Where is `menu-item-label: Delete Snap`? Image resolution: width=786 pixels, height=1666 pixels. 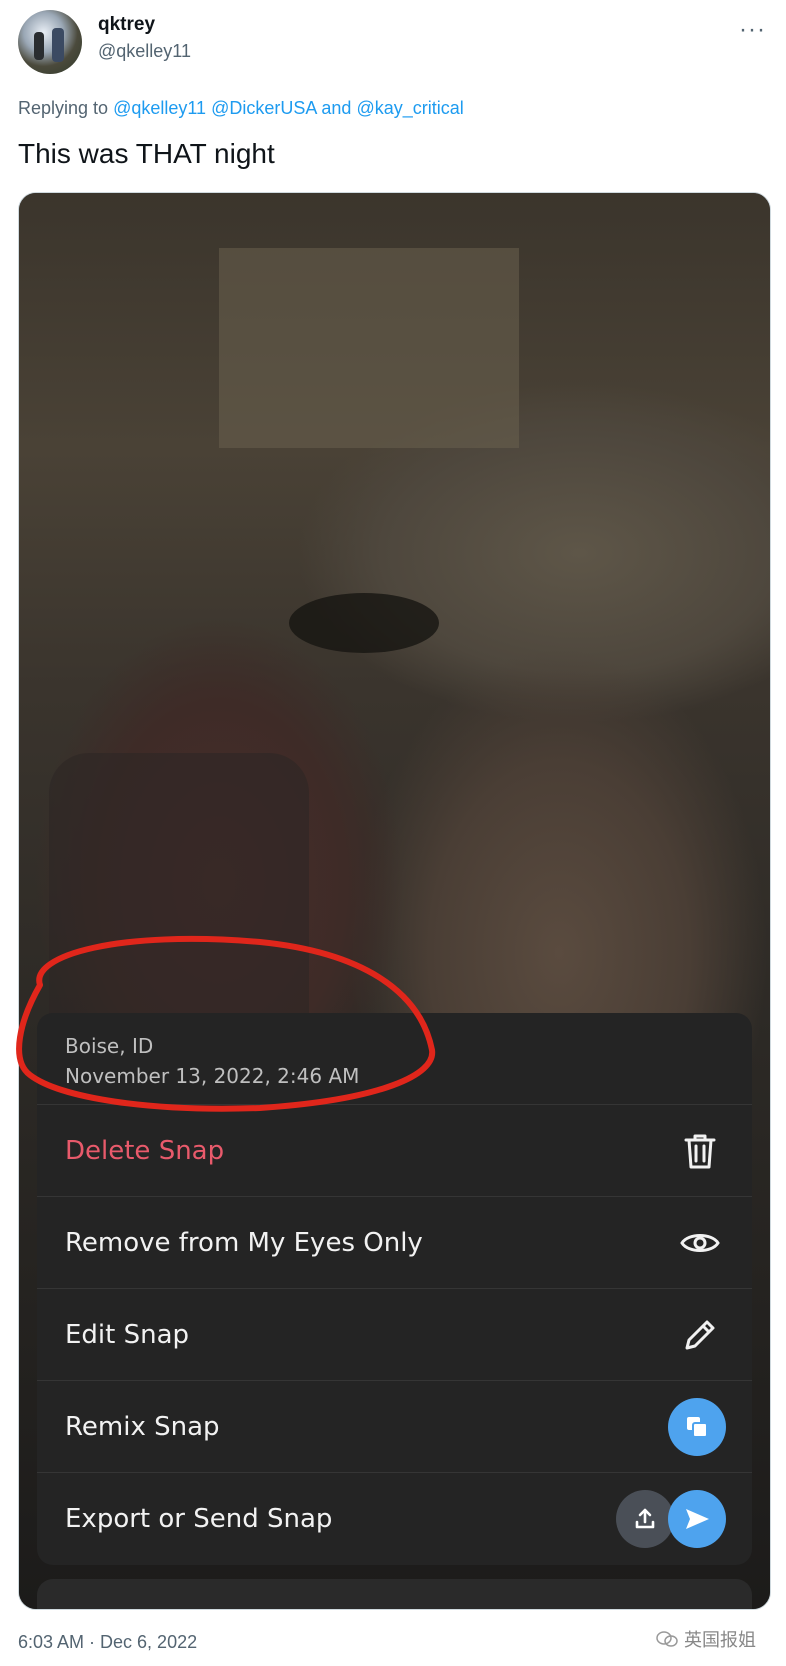
menu-item-label: Delete Snap is located at coordinates (145, 1150).